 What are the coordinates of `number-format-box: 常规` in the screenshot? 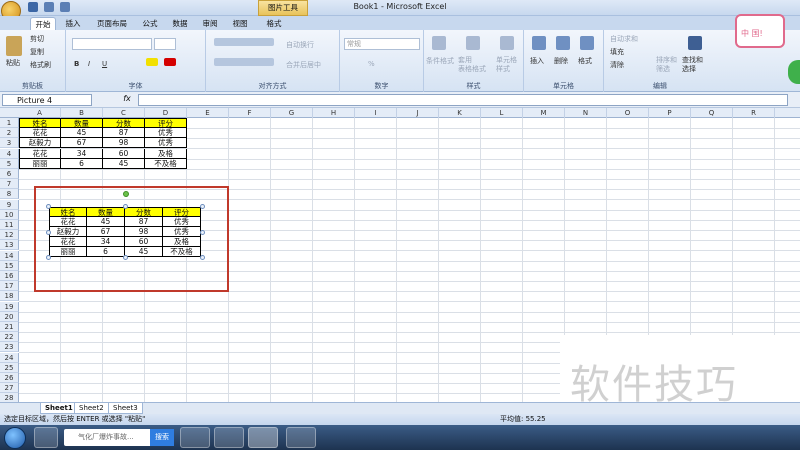 It's located at (382, 44).